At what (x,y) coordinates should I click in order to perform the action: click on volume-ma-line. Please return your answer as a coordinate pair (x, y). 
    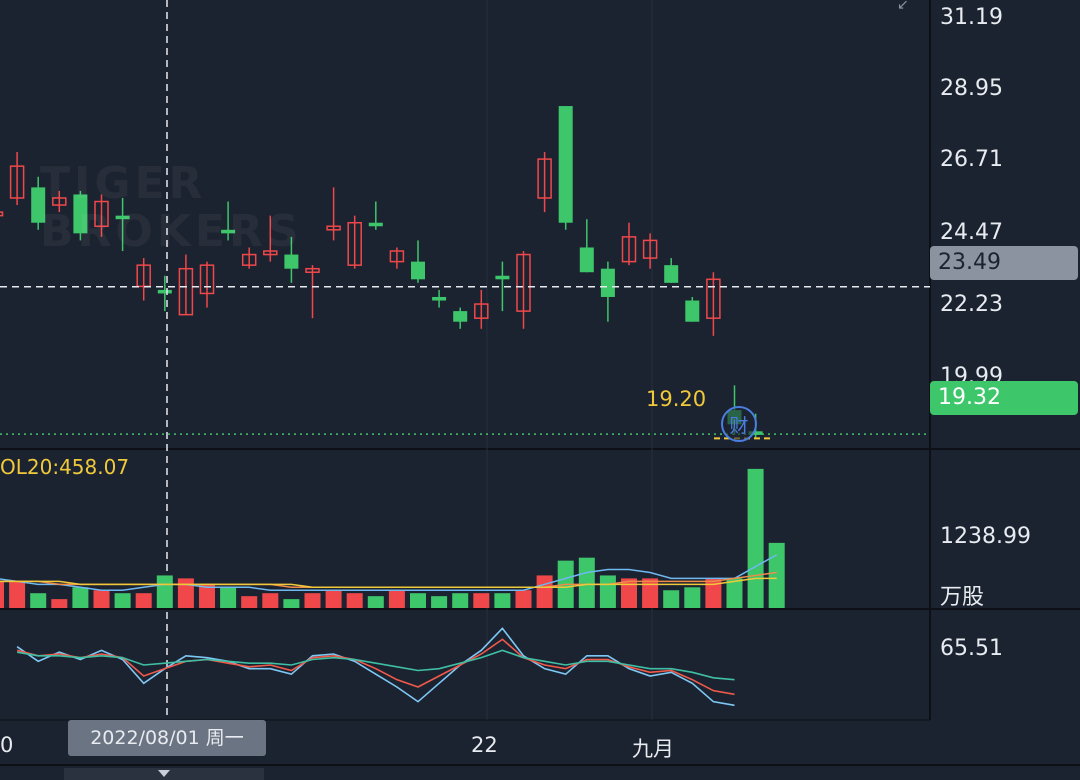
    Looking at the image, I should click on (388, 583).